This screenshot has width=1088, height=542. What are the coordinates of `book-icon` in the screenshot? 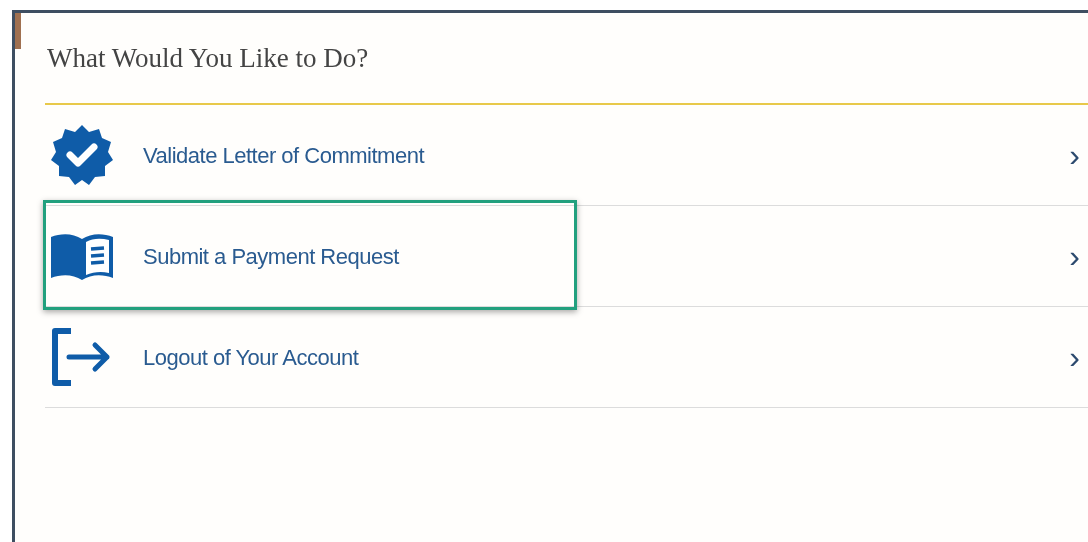 It's located at (82, 256).